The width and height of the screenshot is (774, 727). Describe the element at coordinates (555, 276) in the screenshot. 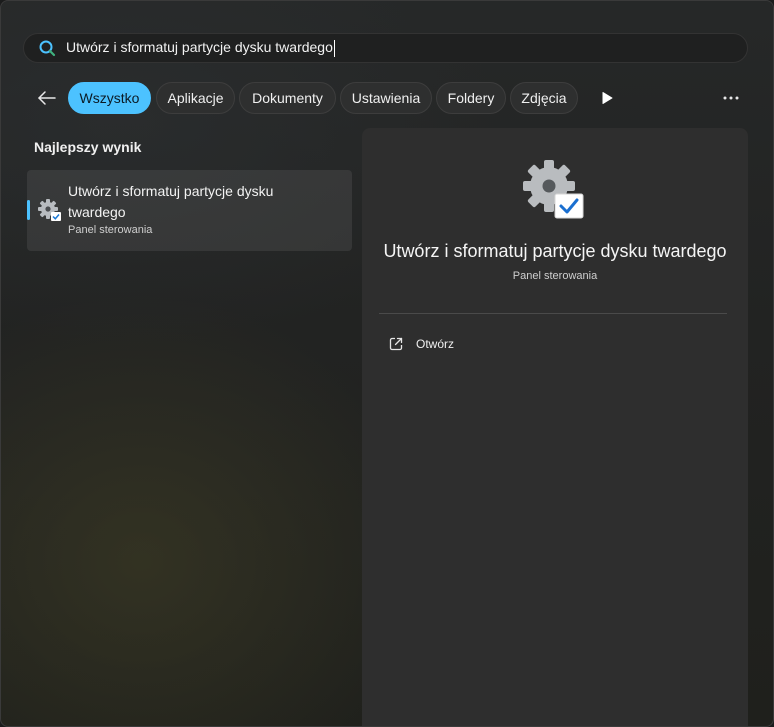

I see `preview-subtitle: Panel sterowania` at that location.